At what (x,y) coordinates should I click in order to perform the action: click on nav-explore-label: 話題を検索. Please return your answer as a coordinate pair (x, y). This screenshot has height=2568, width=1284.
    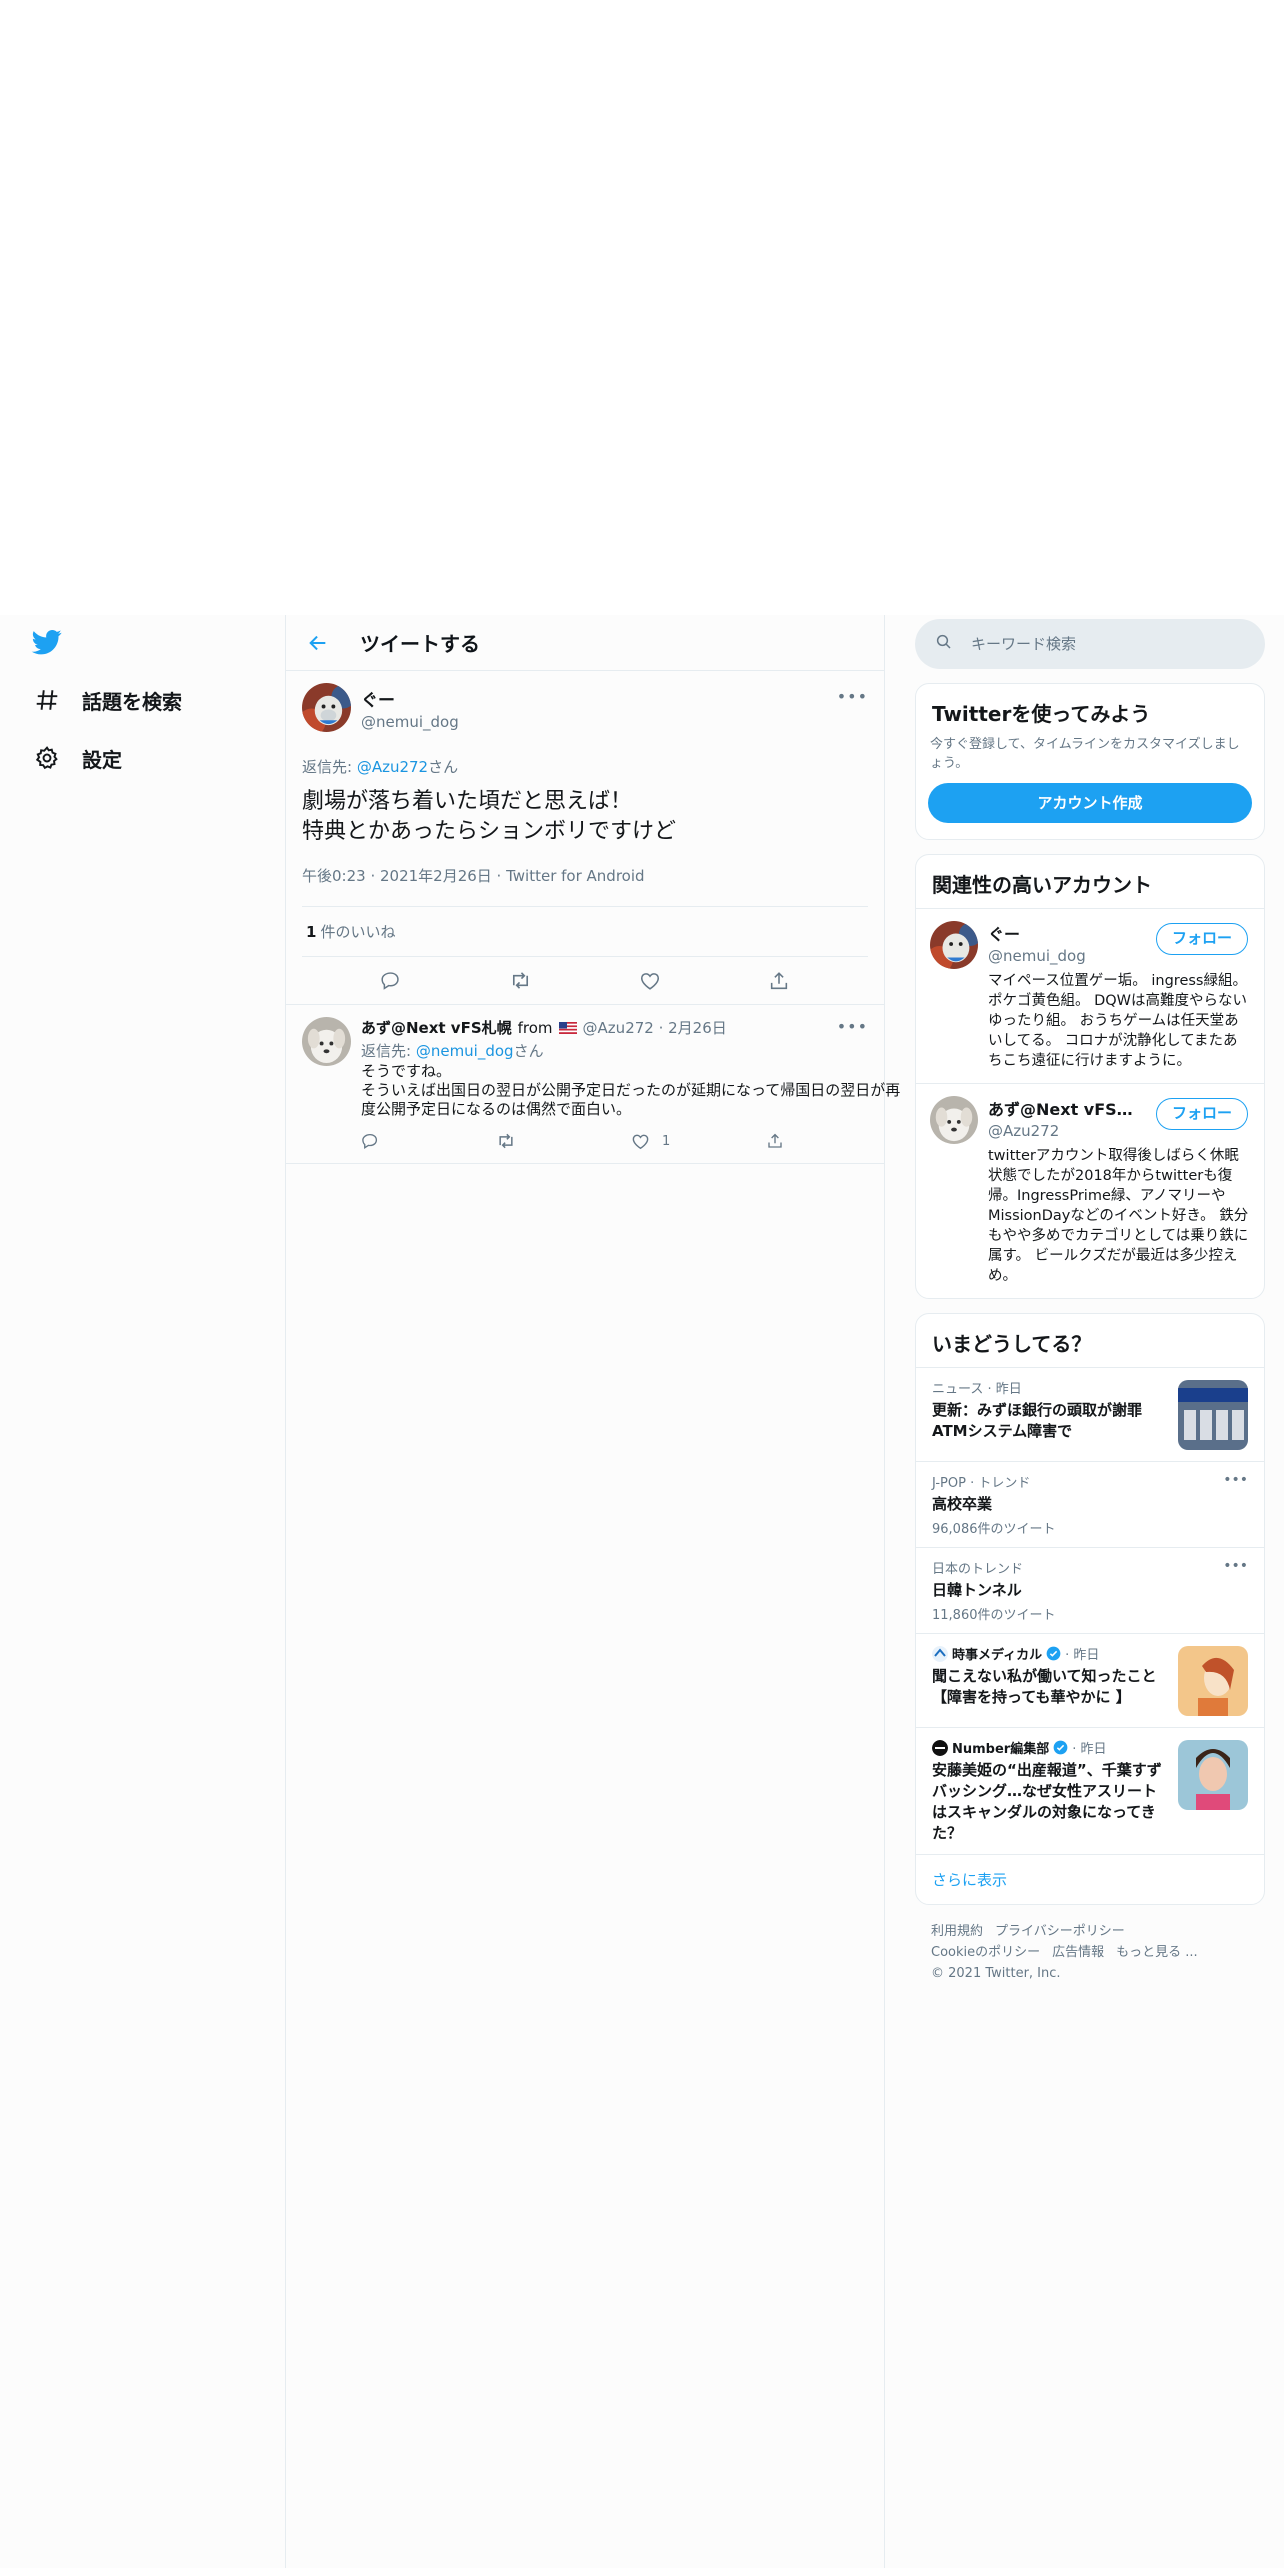
    Looking at the image, I should click on (132, 701).